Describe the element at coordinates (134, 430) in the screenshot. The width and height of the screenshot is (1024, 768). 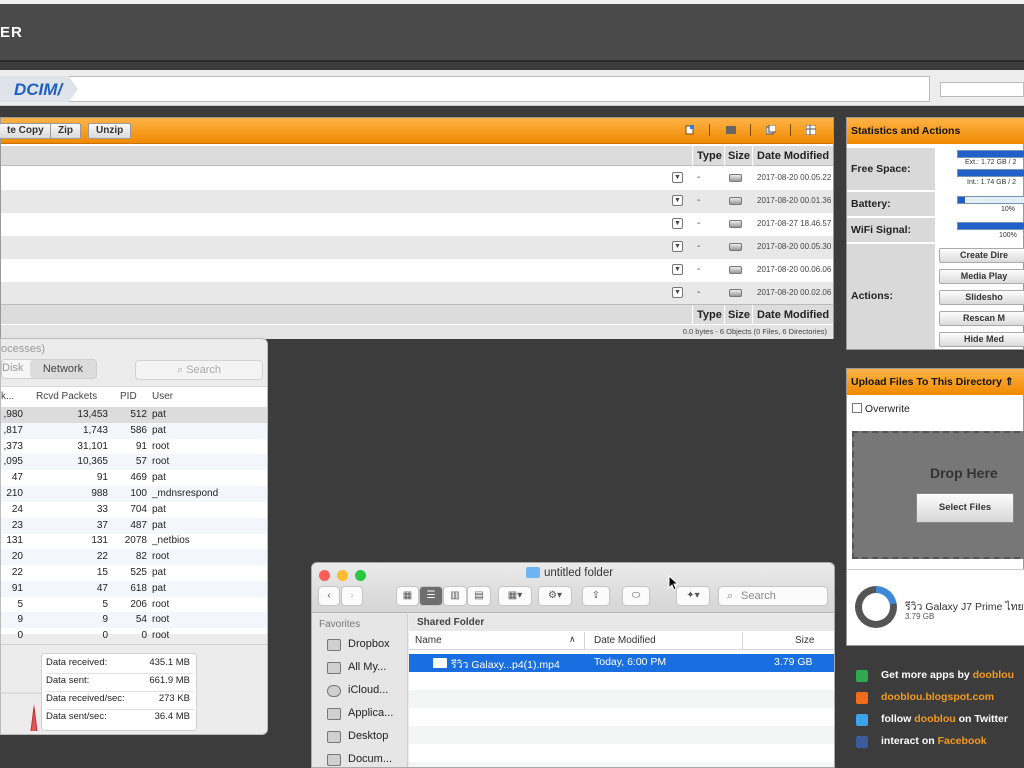
I see `table-row: ,817 1,743 586 pat` at that location.